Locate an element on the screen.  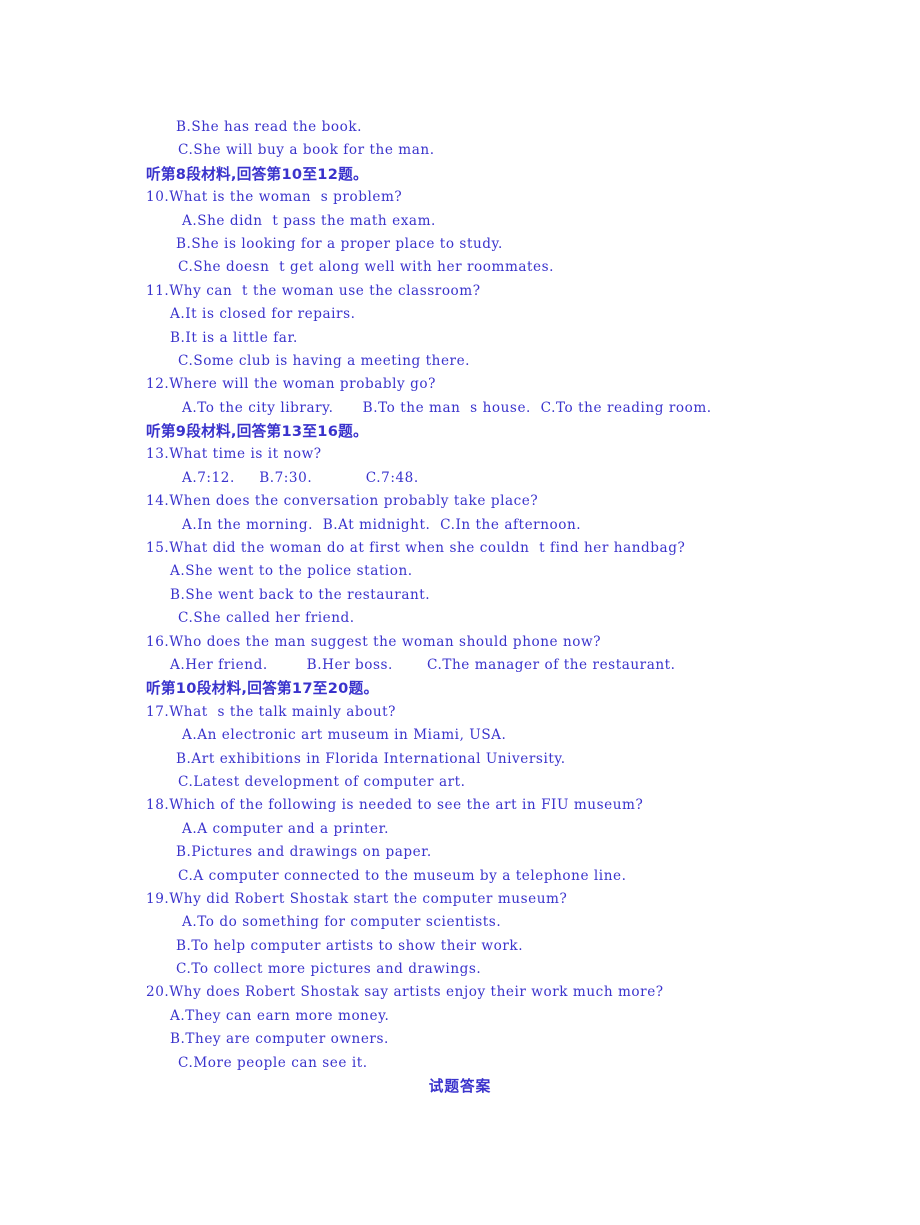
question-line: B.It is a little far. is located at coordinates (234, 337).